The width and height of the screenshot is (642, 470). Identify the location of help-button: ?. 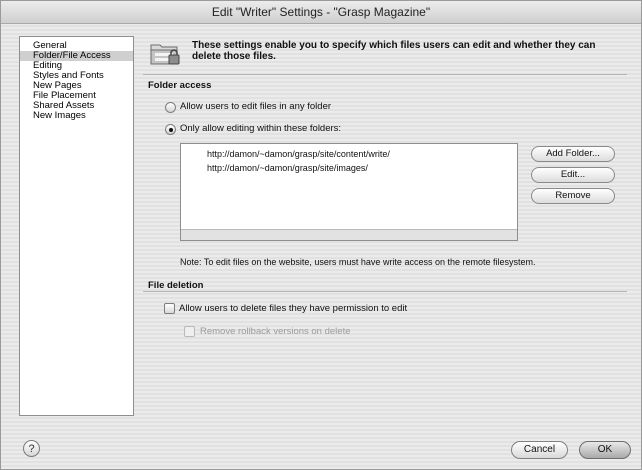
(31, 448).